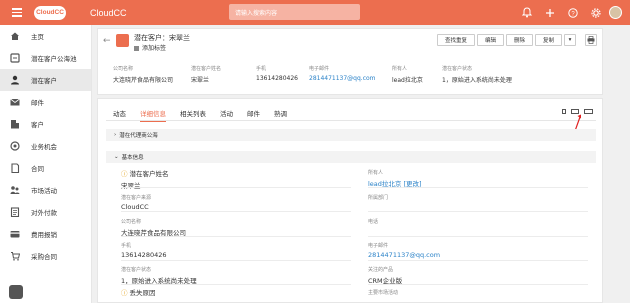  What do you see at coordinates (519, 40) in the screenshot?
I see `delete-button: 删除` at bounding box center [519, 40].